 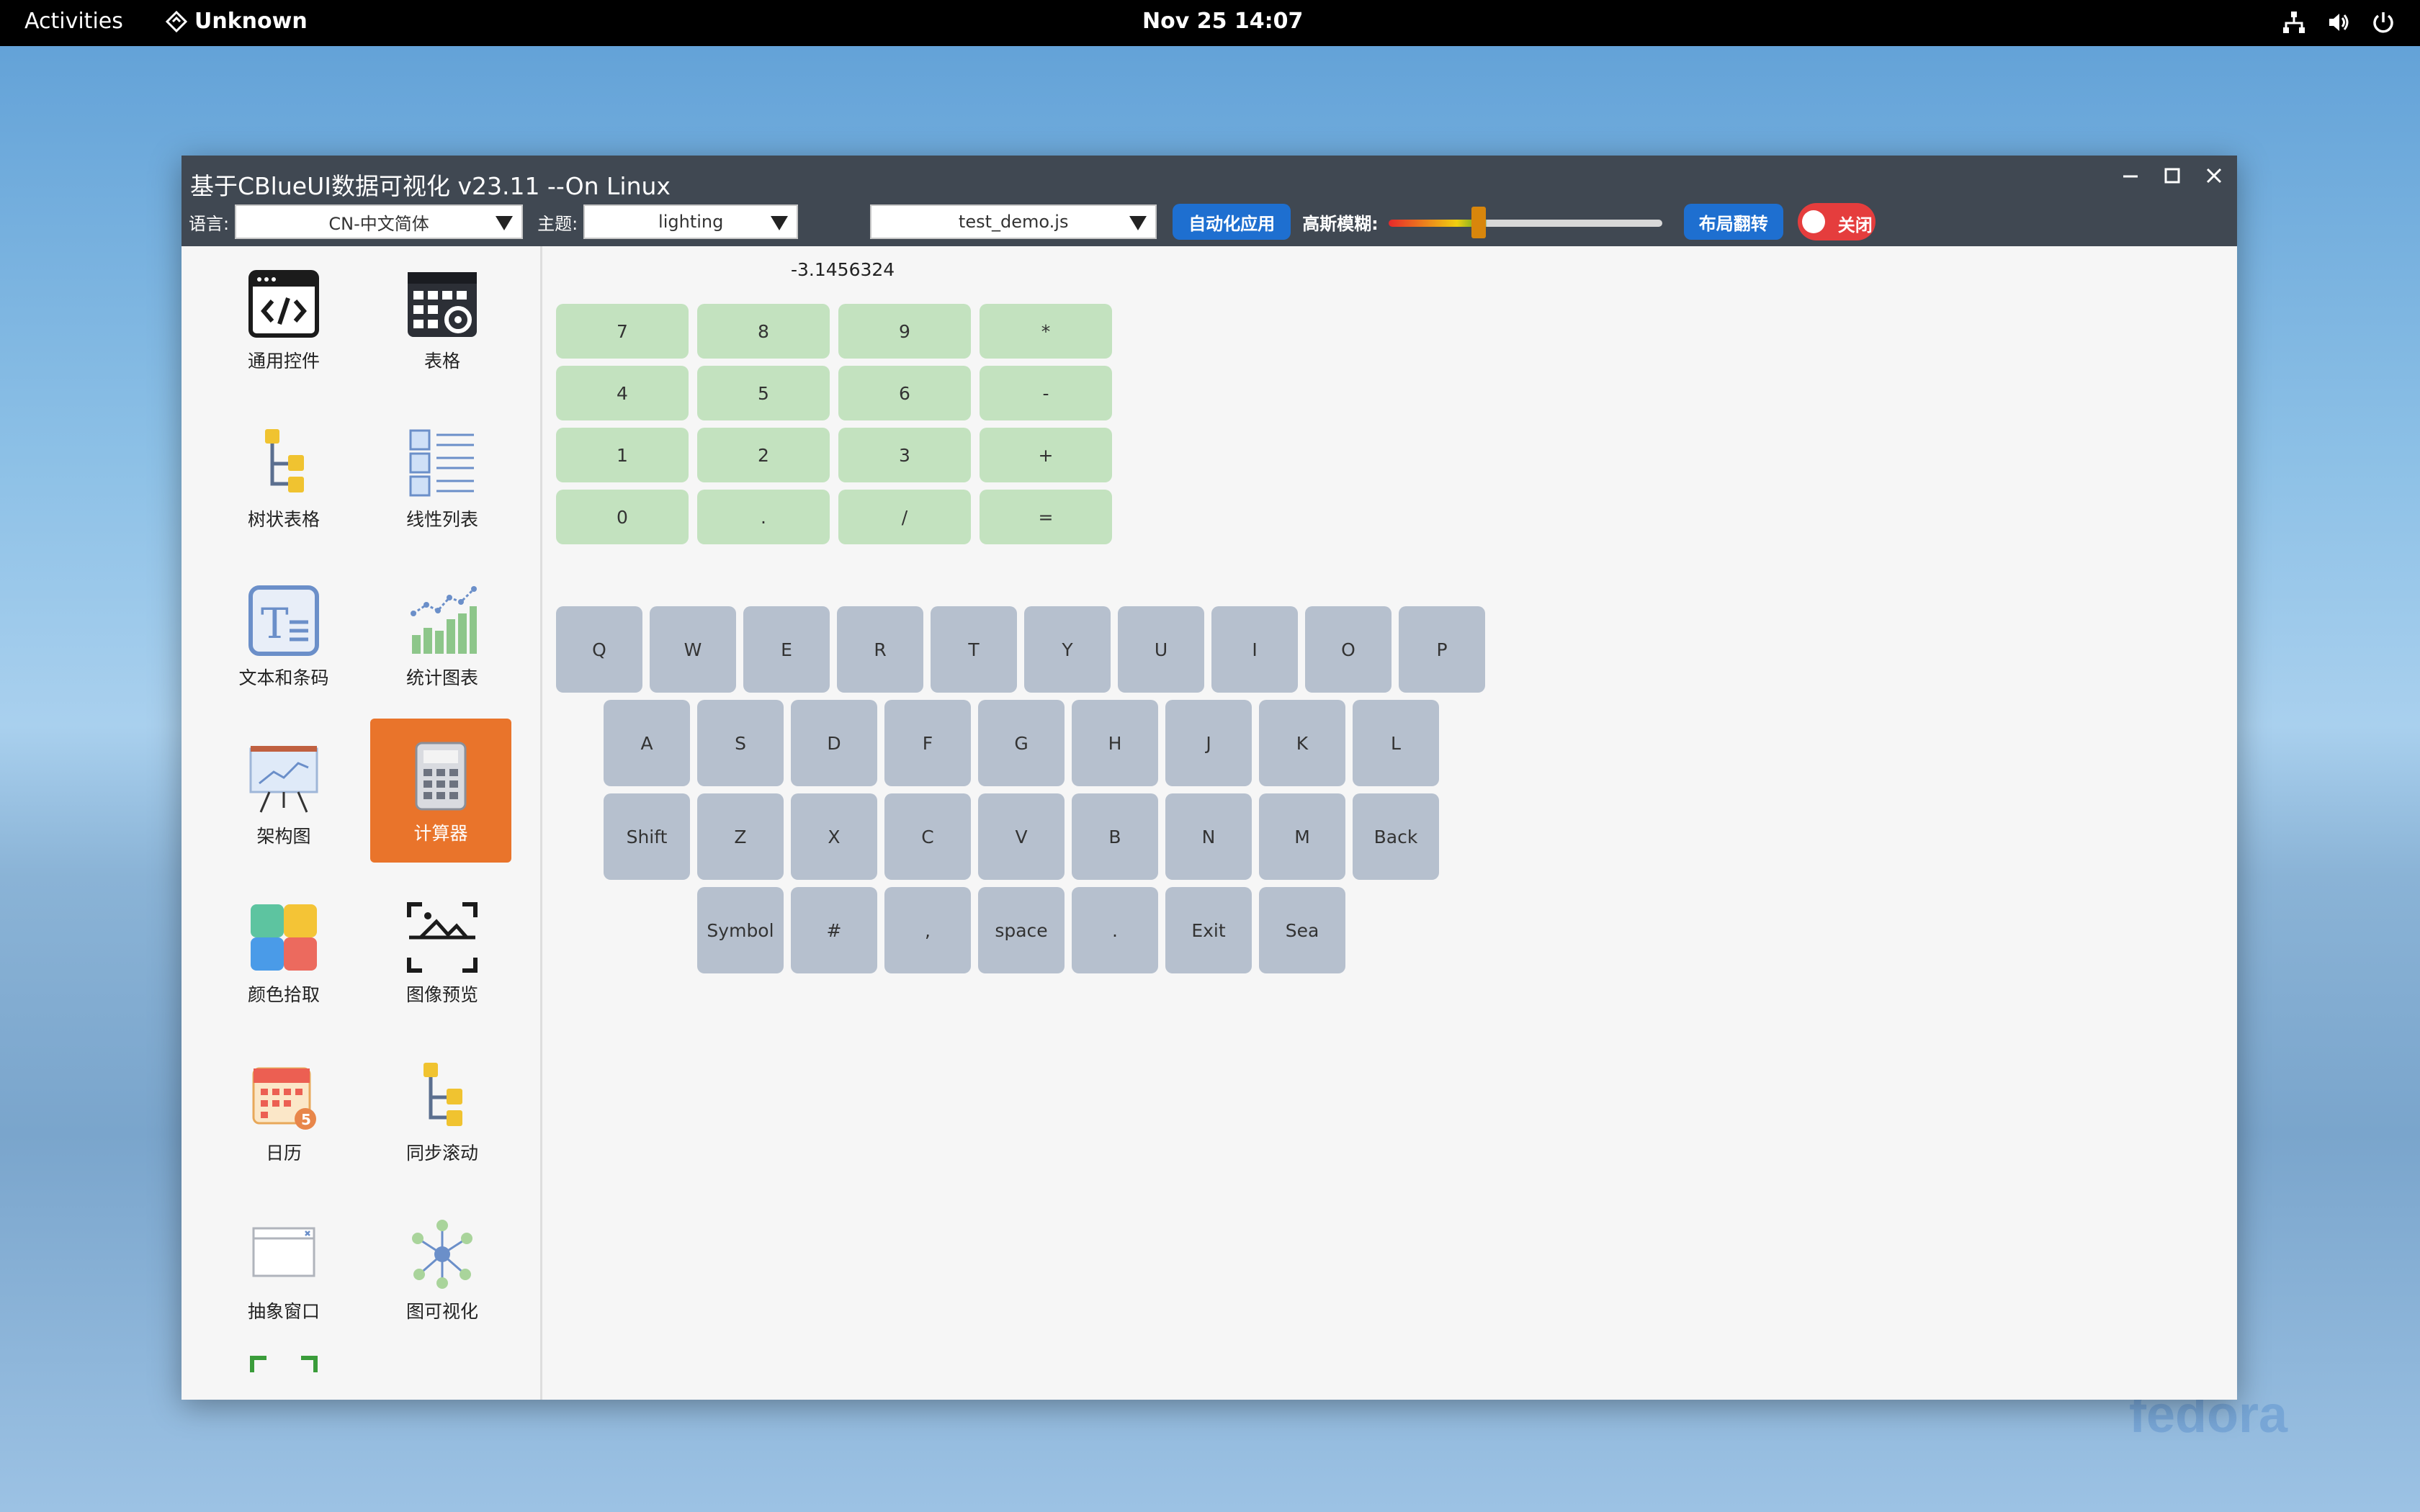 I want to click on sidebar-item-label: 树状表格, so click(x=283, y=519).